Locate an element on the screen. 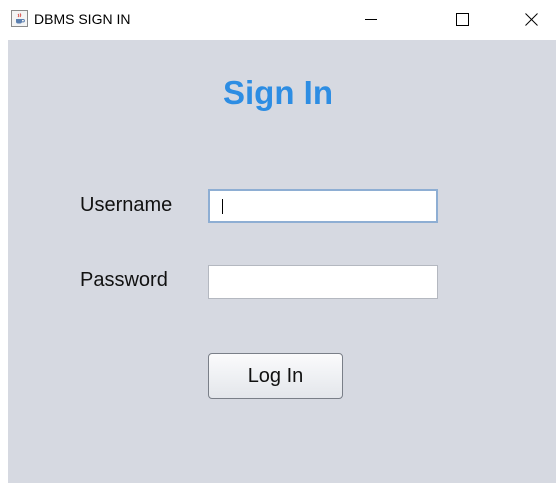 The width and height of the screenshot is (556, 483). minimize-button is located at coordinates (371, 19).